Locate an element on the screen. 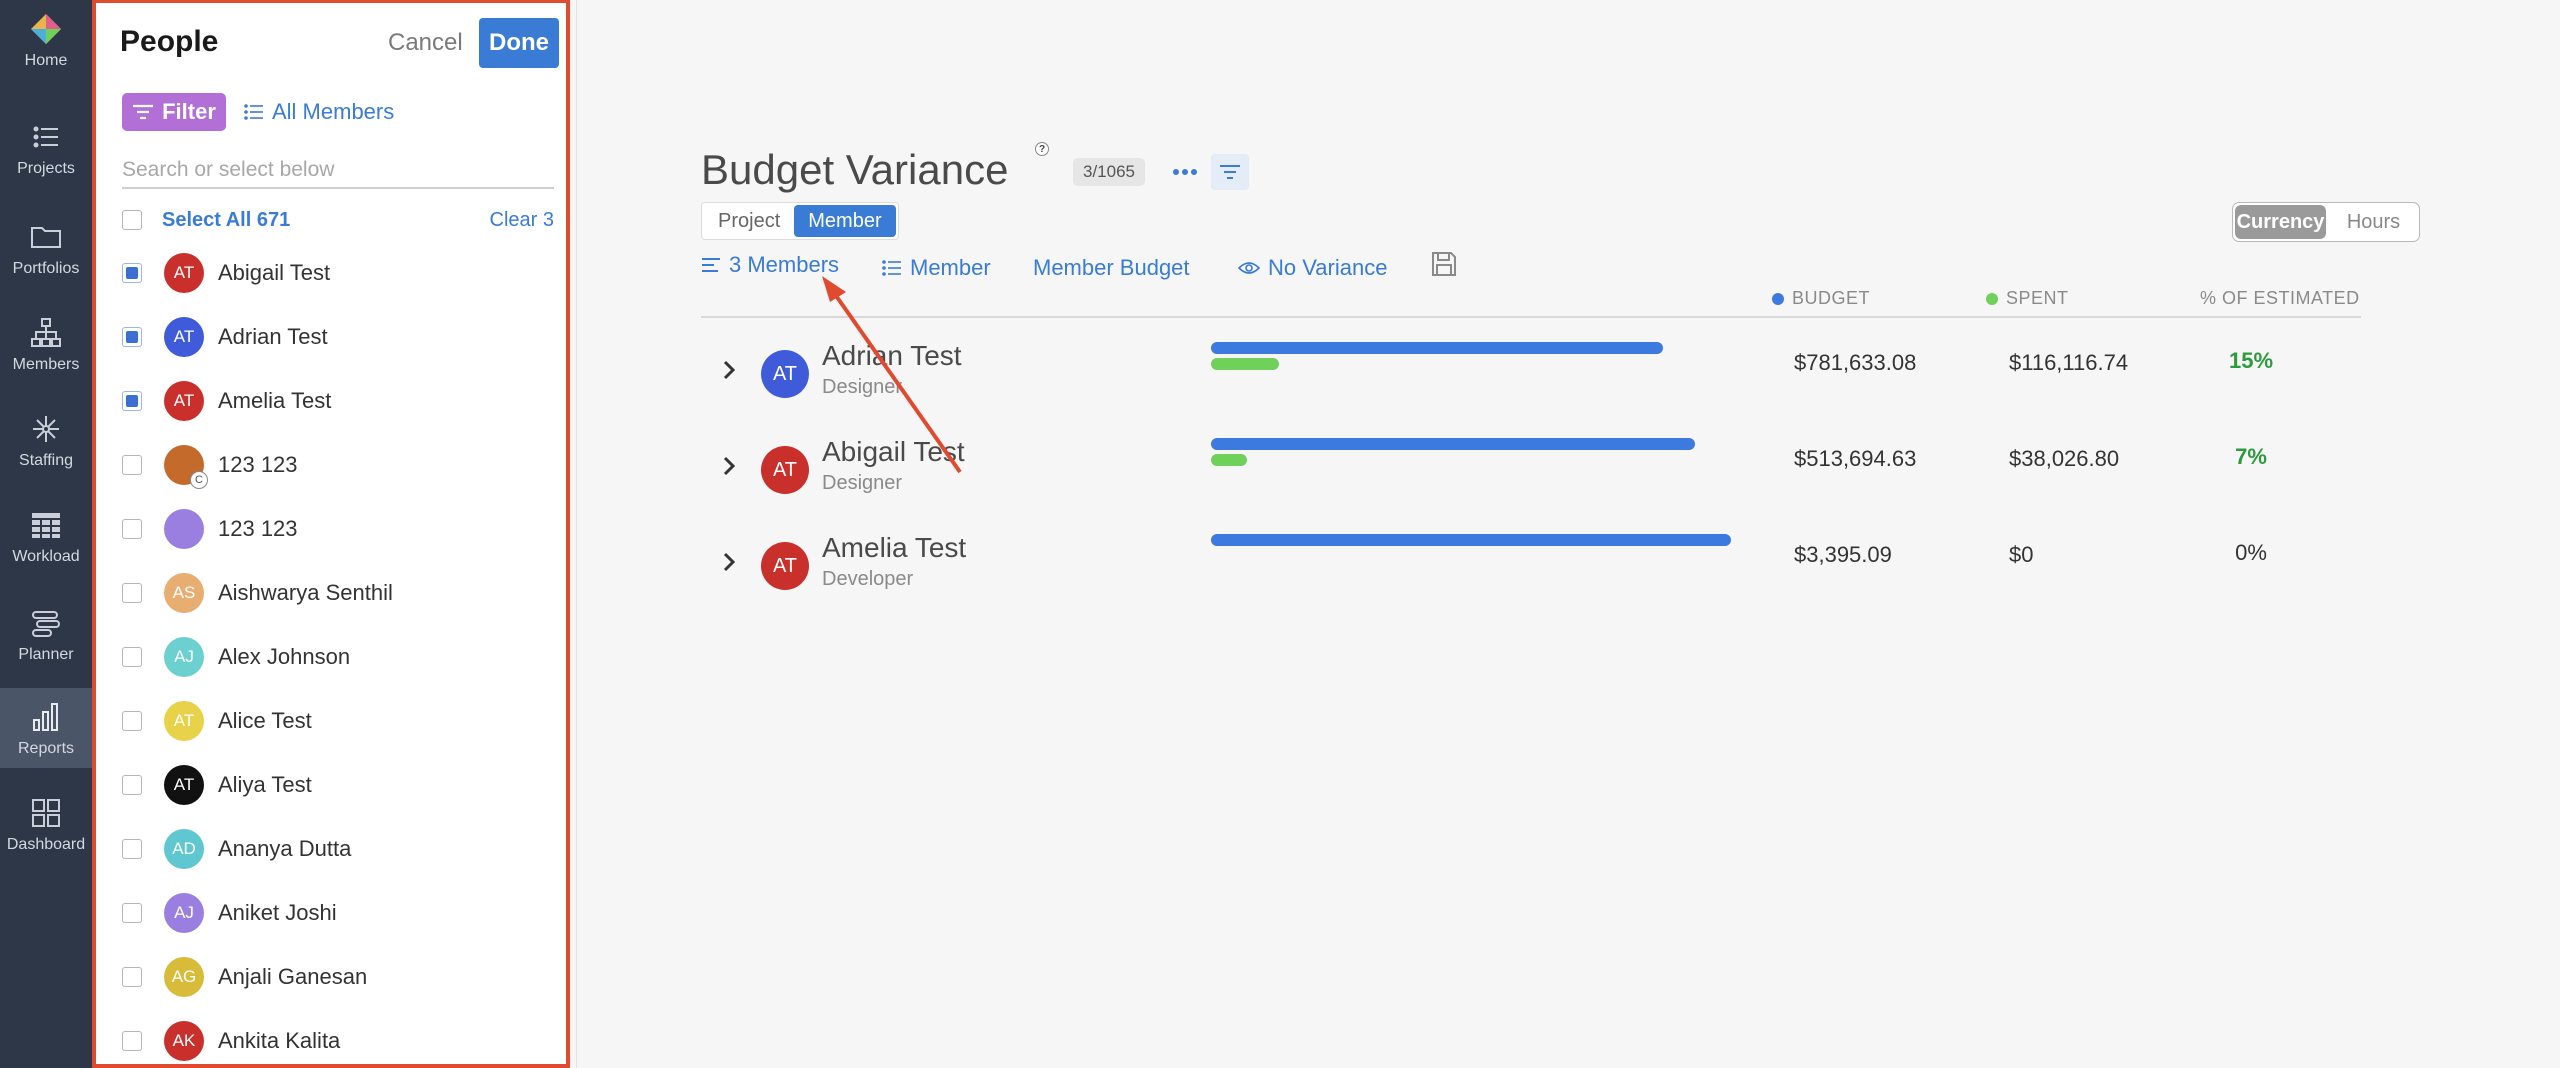 This screenshot has width=2560, height=1068. nav-label-home: Home is located at coordinates (46, 60).